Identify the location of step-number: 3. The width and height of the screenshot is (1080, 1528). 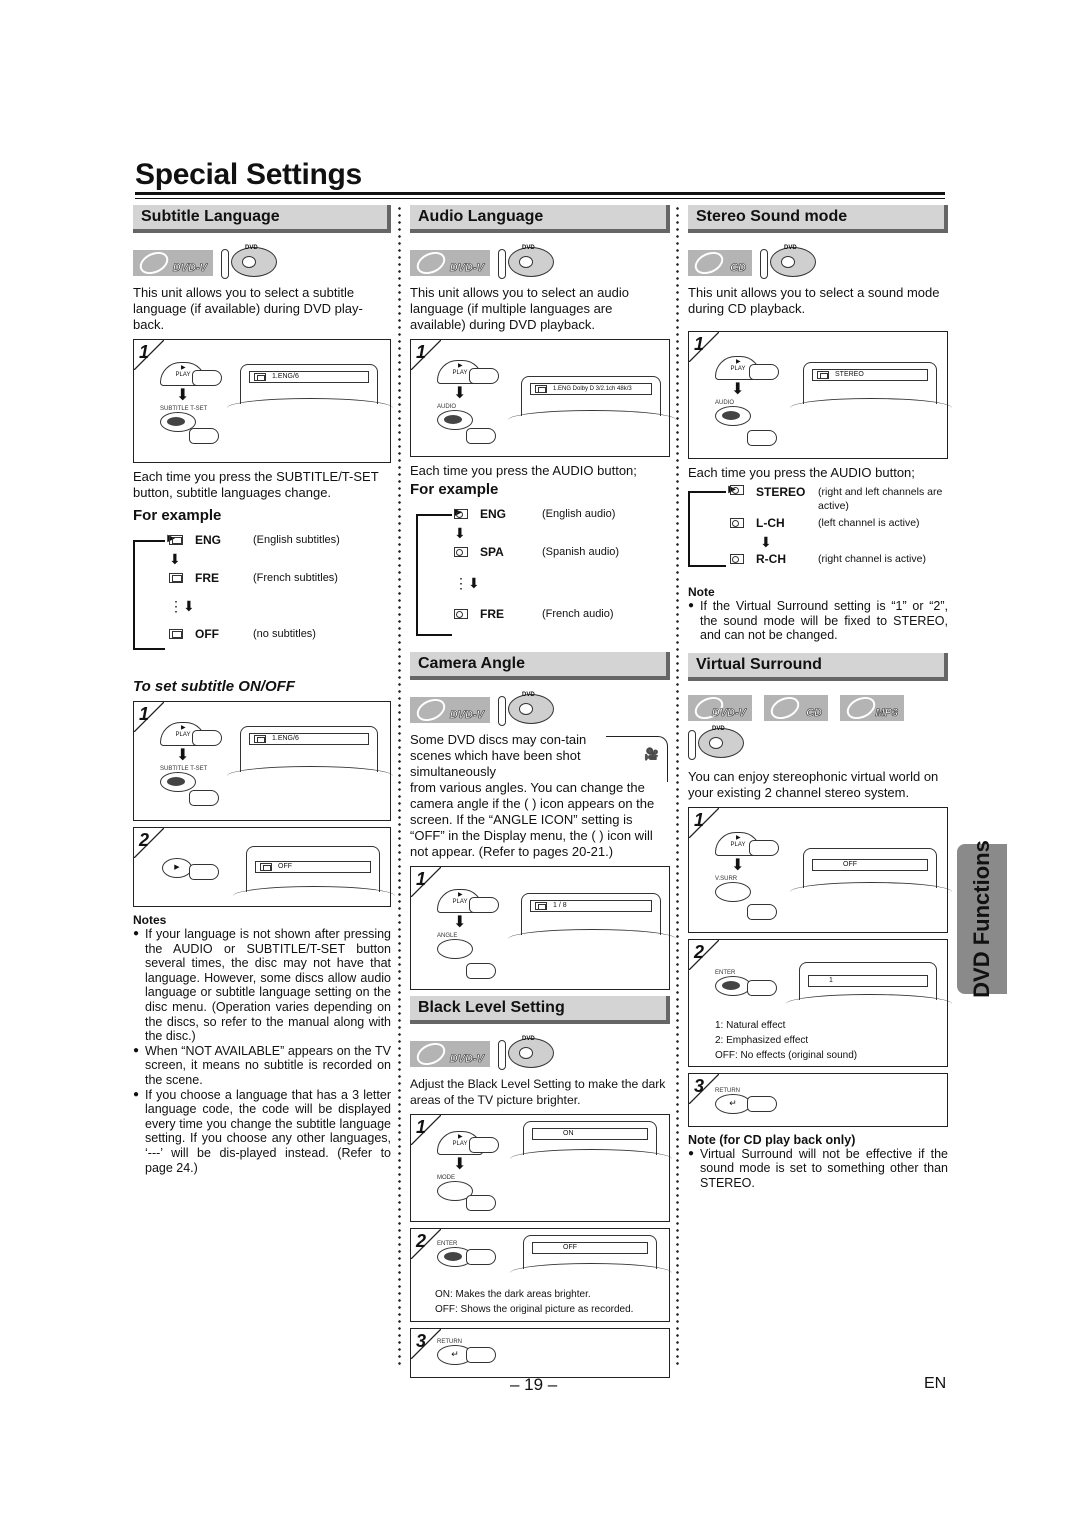
(421, 1341).